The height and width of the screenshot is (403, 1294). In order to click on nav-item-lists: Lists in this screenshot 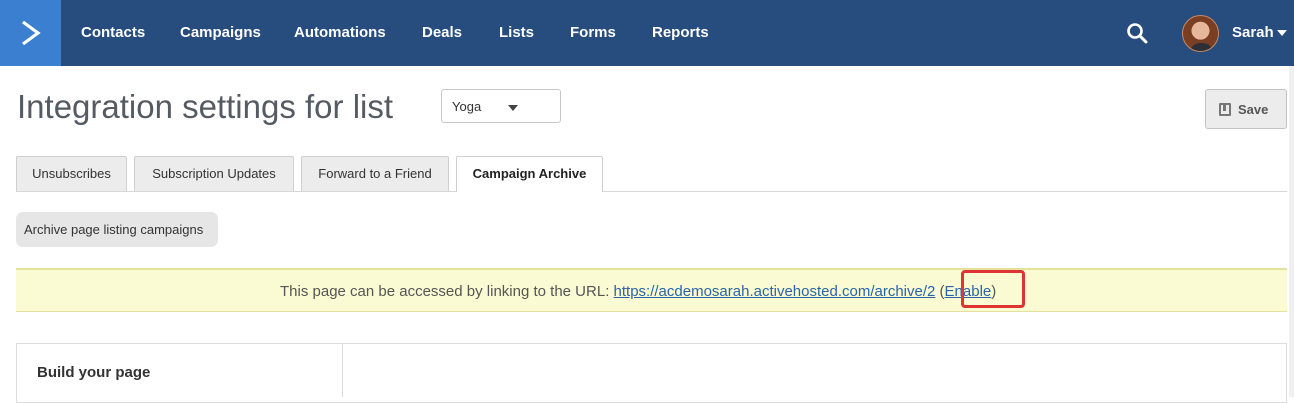, I will do `click(516, 33)`.